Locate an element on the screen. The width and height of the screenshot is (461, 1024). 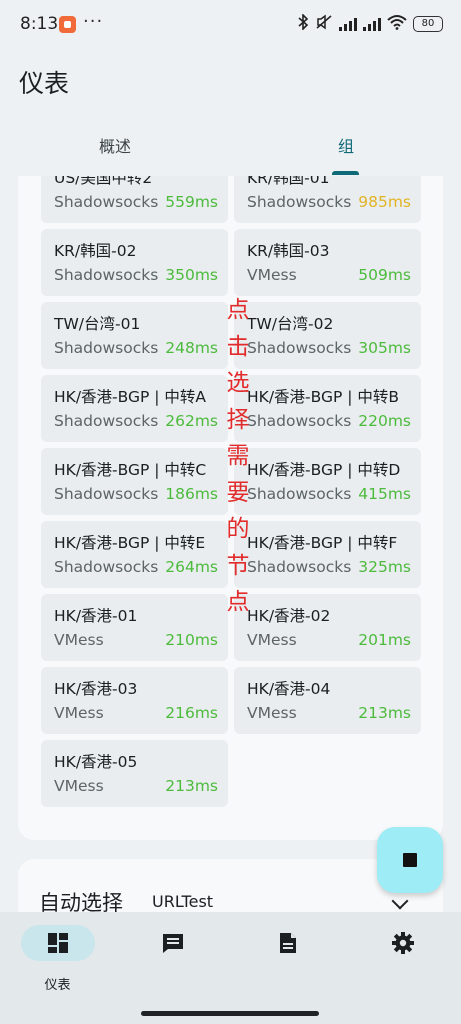
battery-icon: 80 is located at coordinates (428, 24).